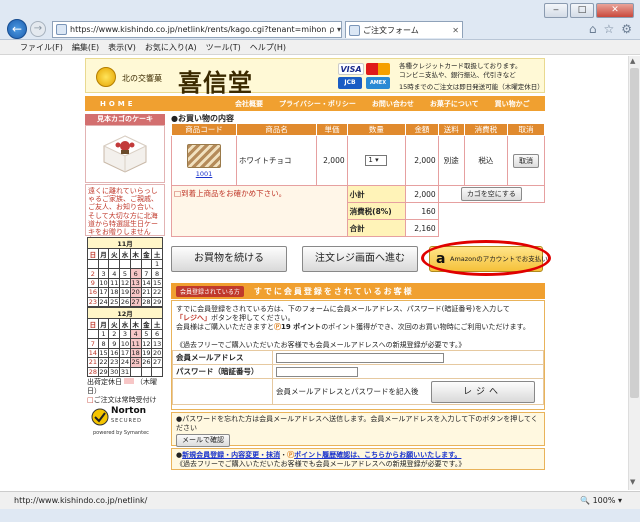 This screenshot has height=522, width=640. I want to click on empty-cart-cell: カゴを空にする, so click(491, 194).